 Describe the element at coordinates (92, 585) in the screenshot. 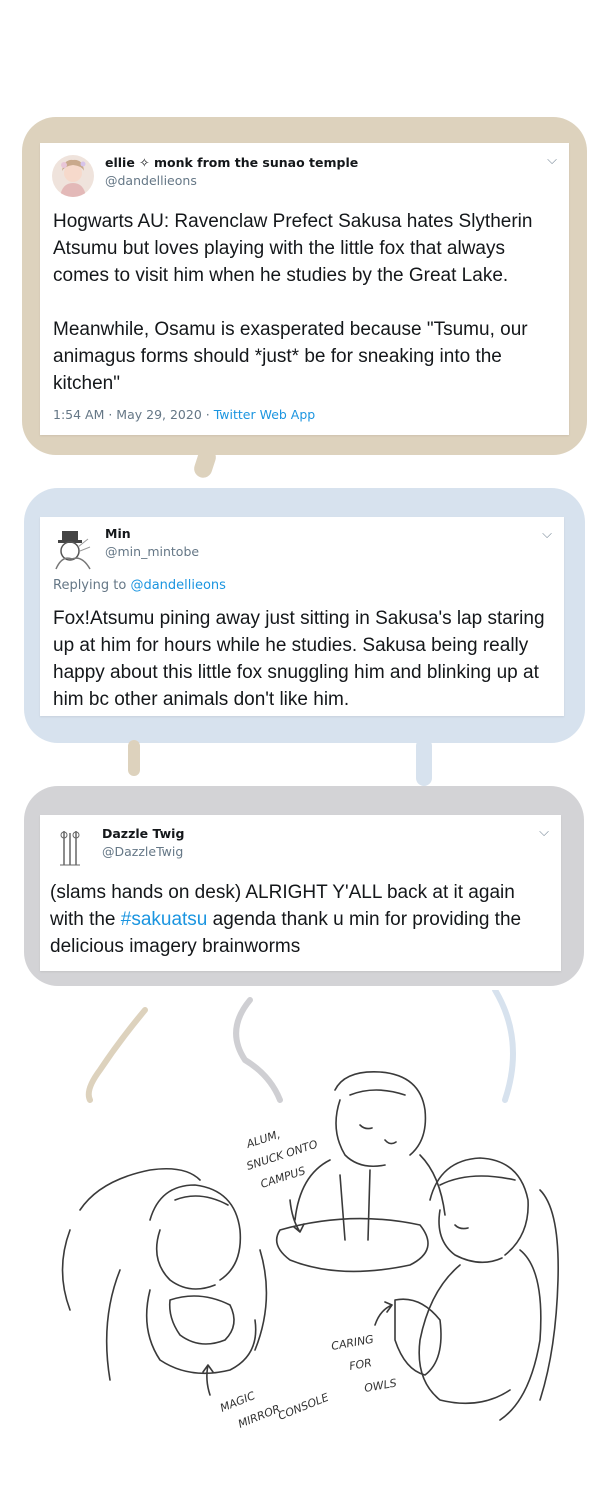

I see `replying-prefix: Replying to` at that location.